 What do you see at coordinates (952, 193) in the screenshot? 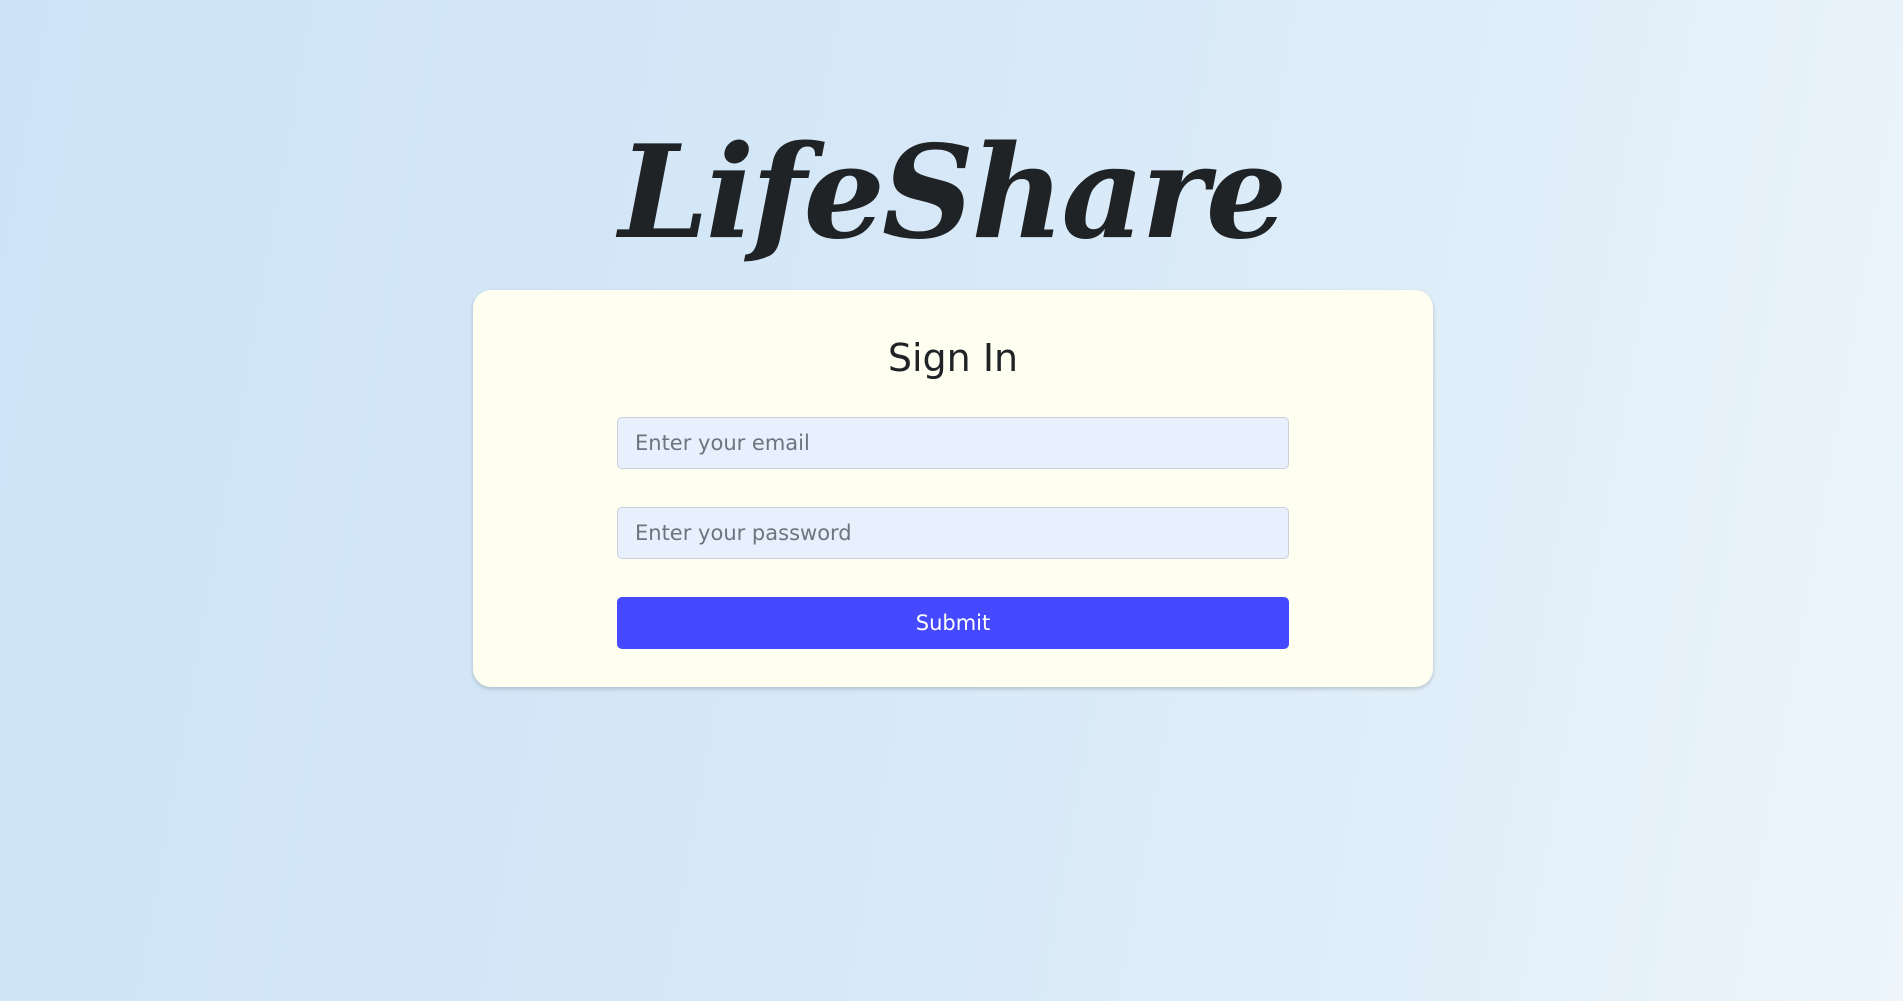
I see `lifeshare-logo: LifeShare` at bounding box center [952, 193].